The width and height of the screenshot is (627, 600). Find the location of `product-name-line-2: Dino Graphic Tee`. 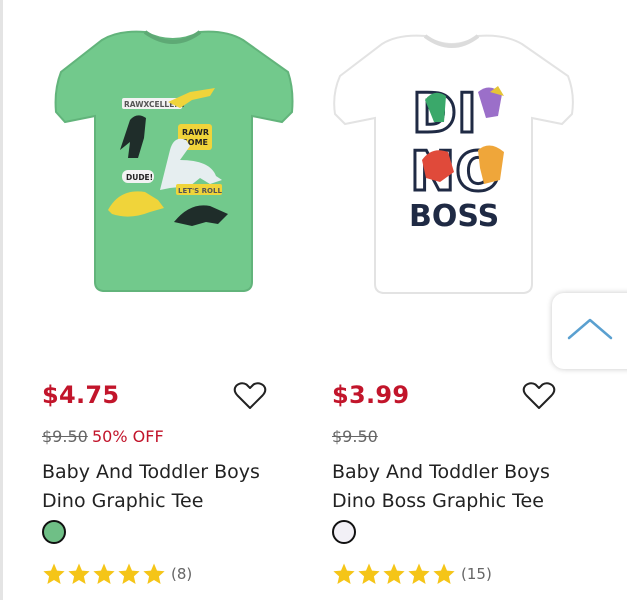

product-name-line-2: Dino Graphic Tee is located at coordinates (172, 501).